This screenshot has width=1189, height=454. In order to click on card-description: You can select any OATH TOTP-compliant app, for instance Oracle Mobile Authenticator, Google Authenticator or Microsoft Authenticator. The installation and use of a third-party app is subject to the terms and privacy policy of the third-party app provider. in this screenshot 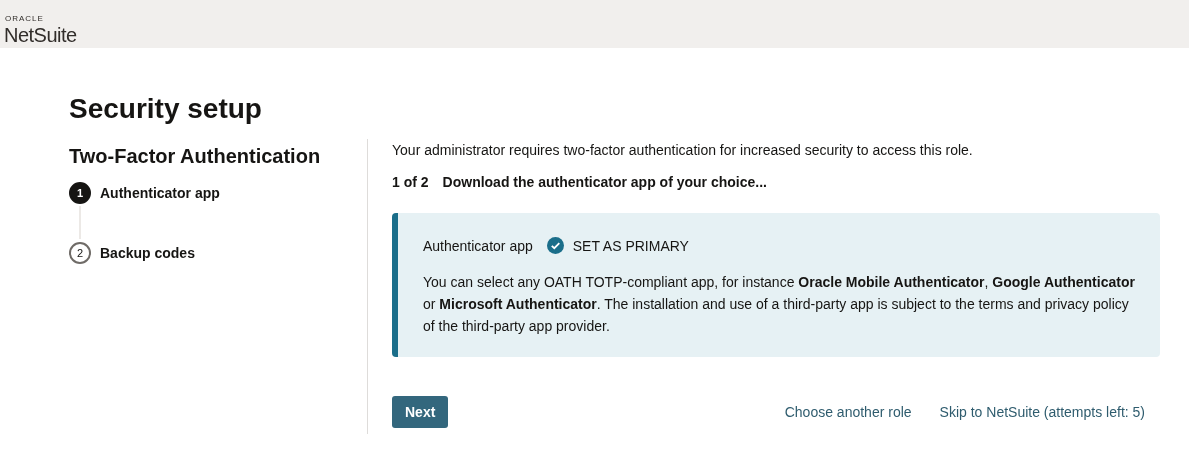, I will do `click(779, 304)`.